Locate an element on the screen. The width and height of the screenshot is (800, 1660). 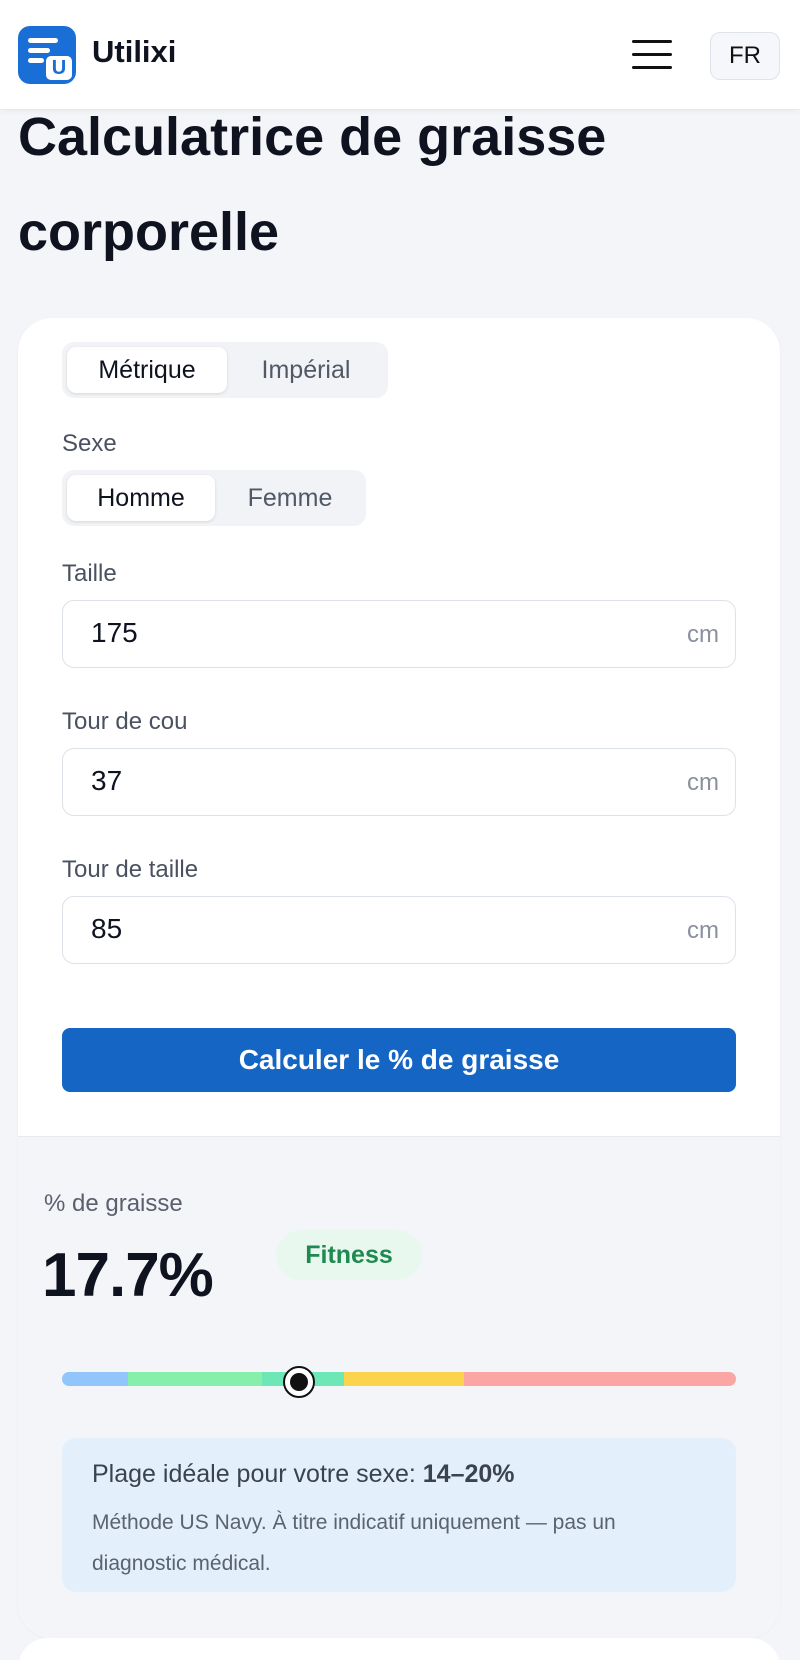
ideal-range-value: 14–20% is located at coordinates (468, 1474).